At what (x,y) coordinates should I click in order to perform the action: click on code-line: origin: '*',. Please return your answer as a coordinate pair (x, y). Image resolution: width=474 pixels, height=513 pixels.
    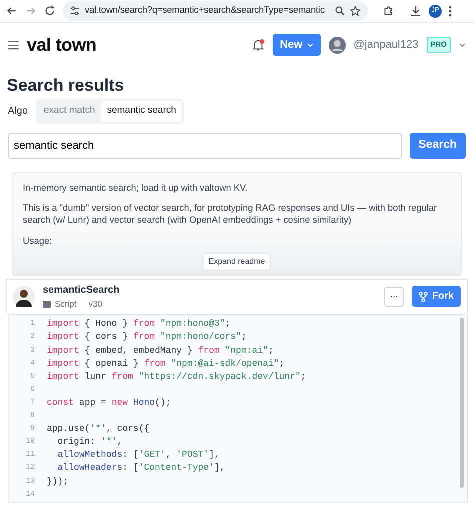
    Looking at the image, I should click on (89, 443).